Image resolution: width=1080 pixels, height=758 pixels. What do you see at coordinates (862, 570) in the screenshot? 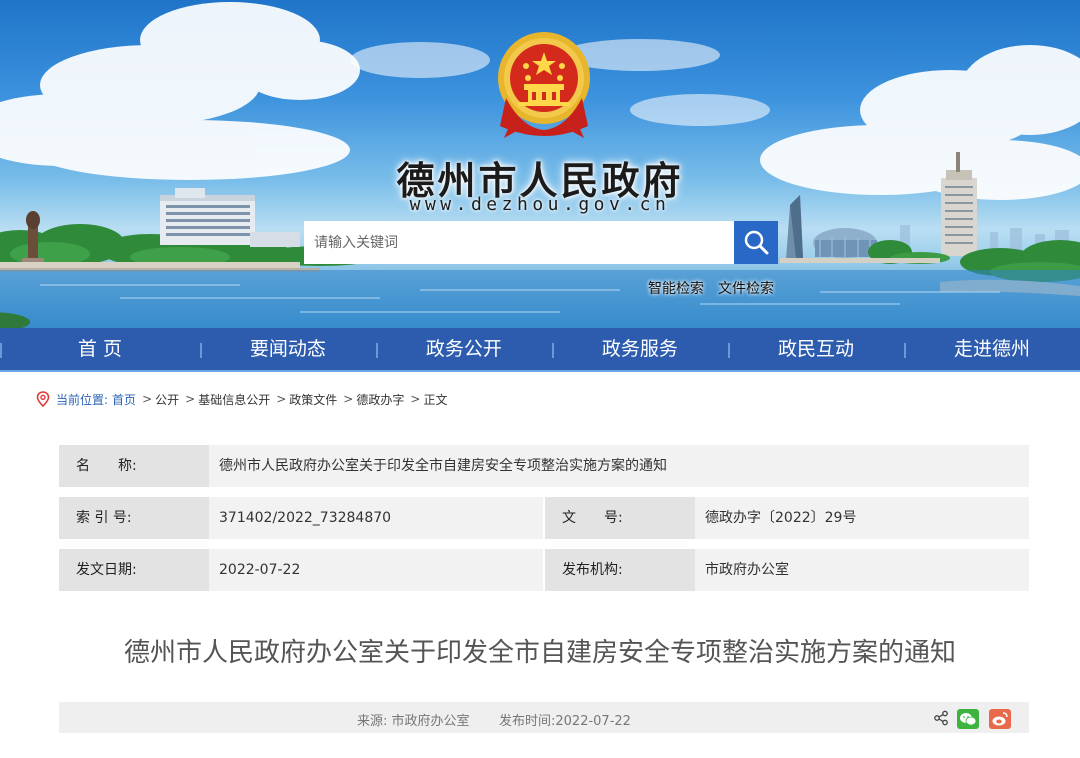
I see `org-value: 市政府办公室` at bounding box center [862, 570].